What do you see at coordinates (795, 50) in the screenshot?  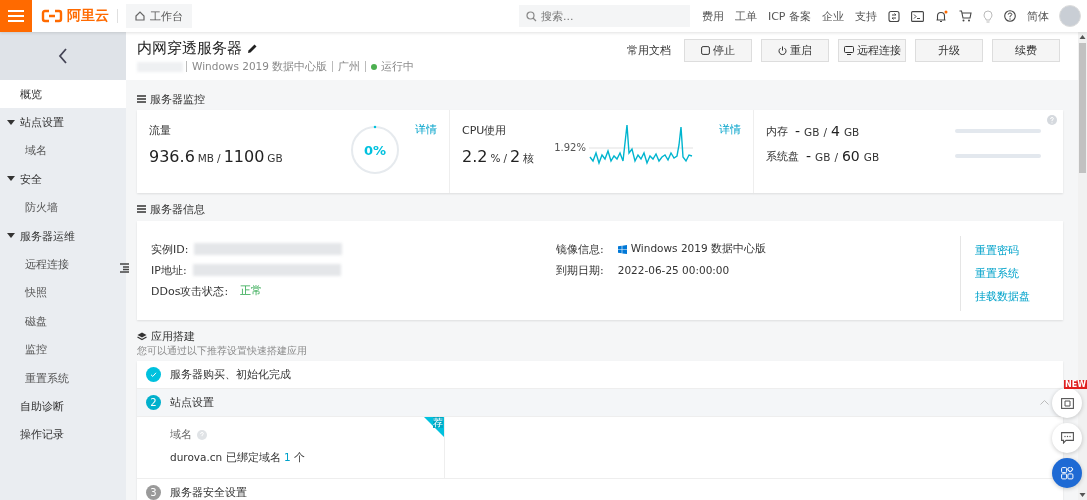 I see `restart-button: 重启` at bounding box center [795, 50].